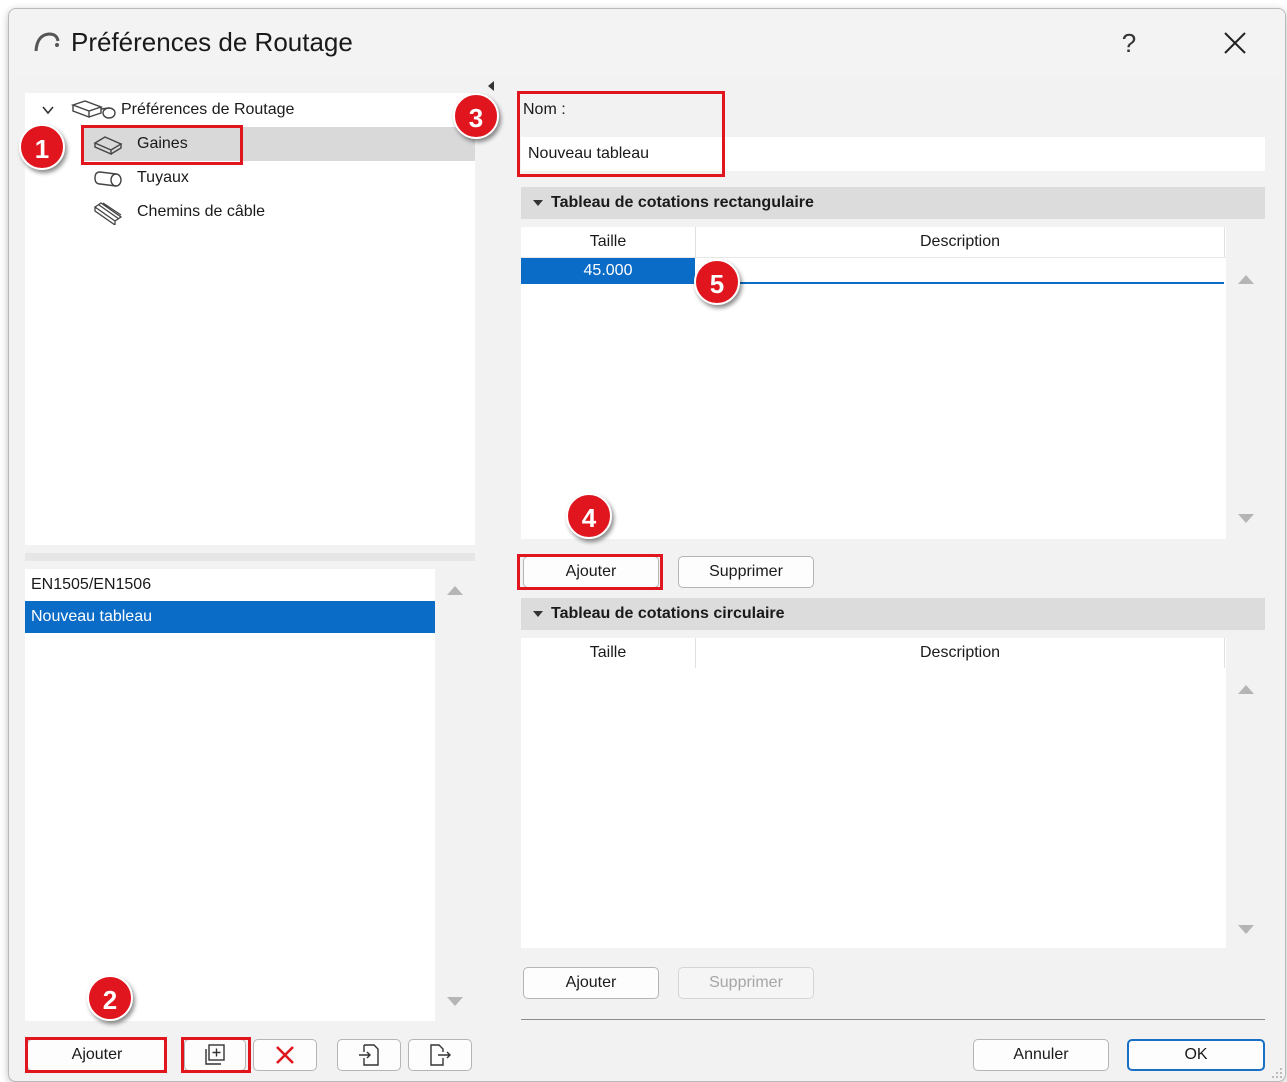  Describe the element at coordinates (1235, 43) in the screenshot. I see `close-icon` at that location.